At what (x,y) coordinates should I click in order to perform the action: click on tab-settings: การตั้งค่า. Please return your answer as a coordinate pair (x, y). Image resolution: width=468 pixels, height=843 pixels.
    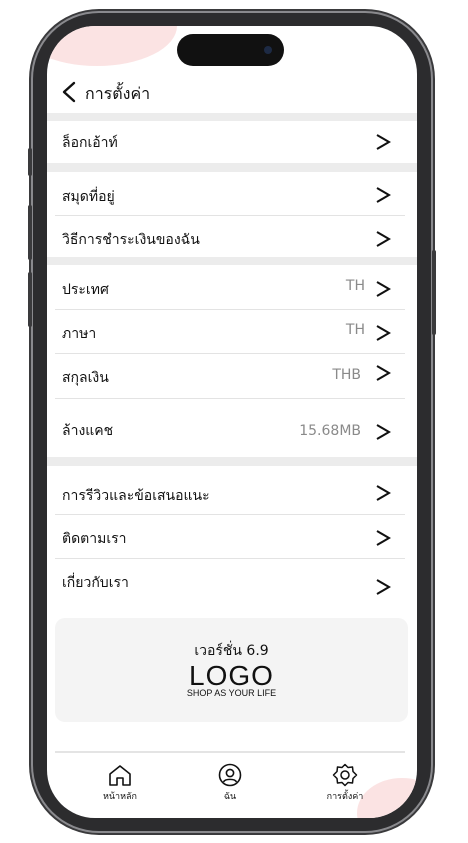
    Looking at the image, I should click on (345, 783).